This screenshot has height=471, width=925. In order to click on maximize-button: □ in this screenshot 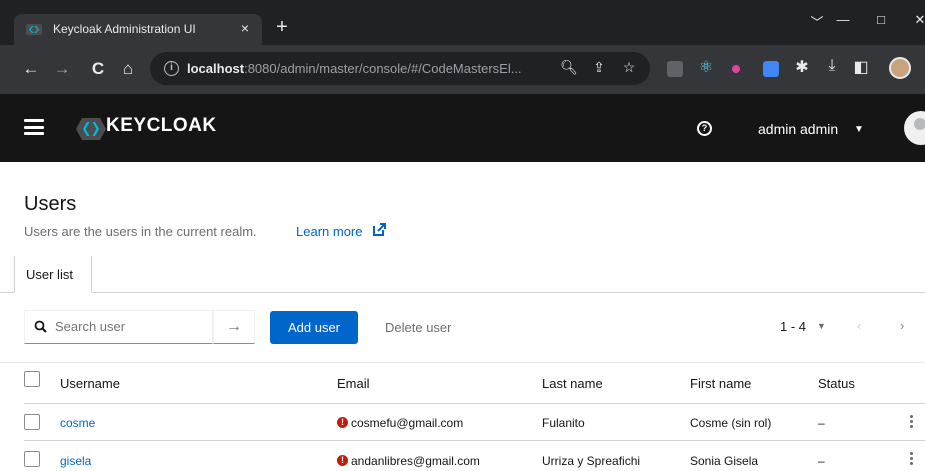, I will do `click(881, 19)`.